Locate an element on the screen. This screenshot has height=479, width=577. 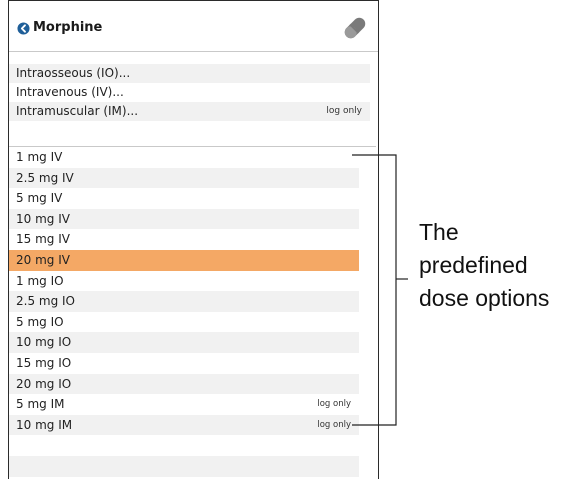
medication-title: Morphine is located at coordinates (68, 27).